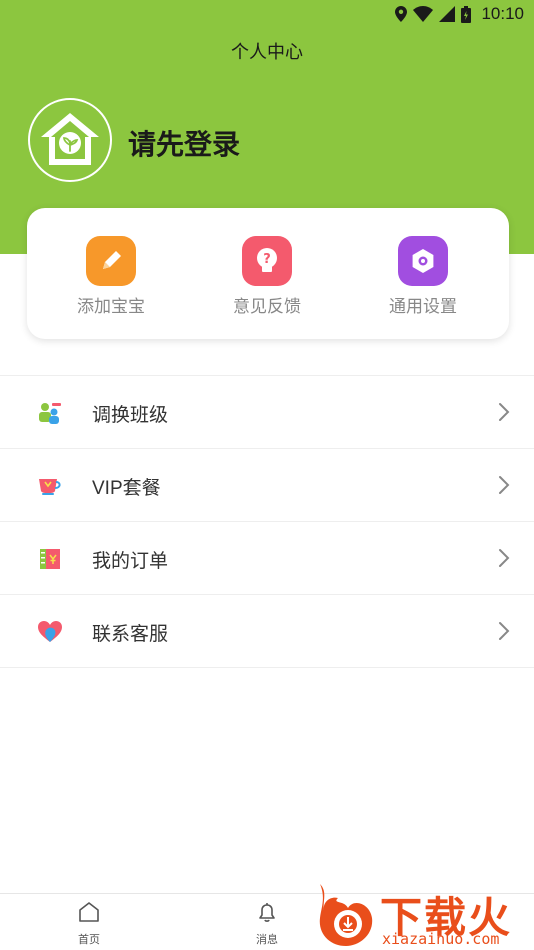 Image resolution: width=534 pixels, height=950 pixels. I want to click on home-icon, so click(89, 912).